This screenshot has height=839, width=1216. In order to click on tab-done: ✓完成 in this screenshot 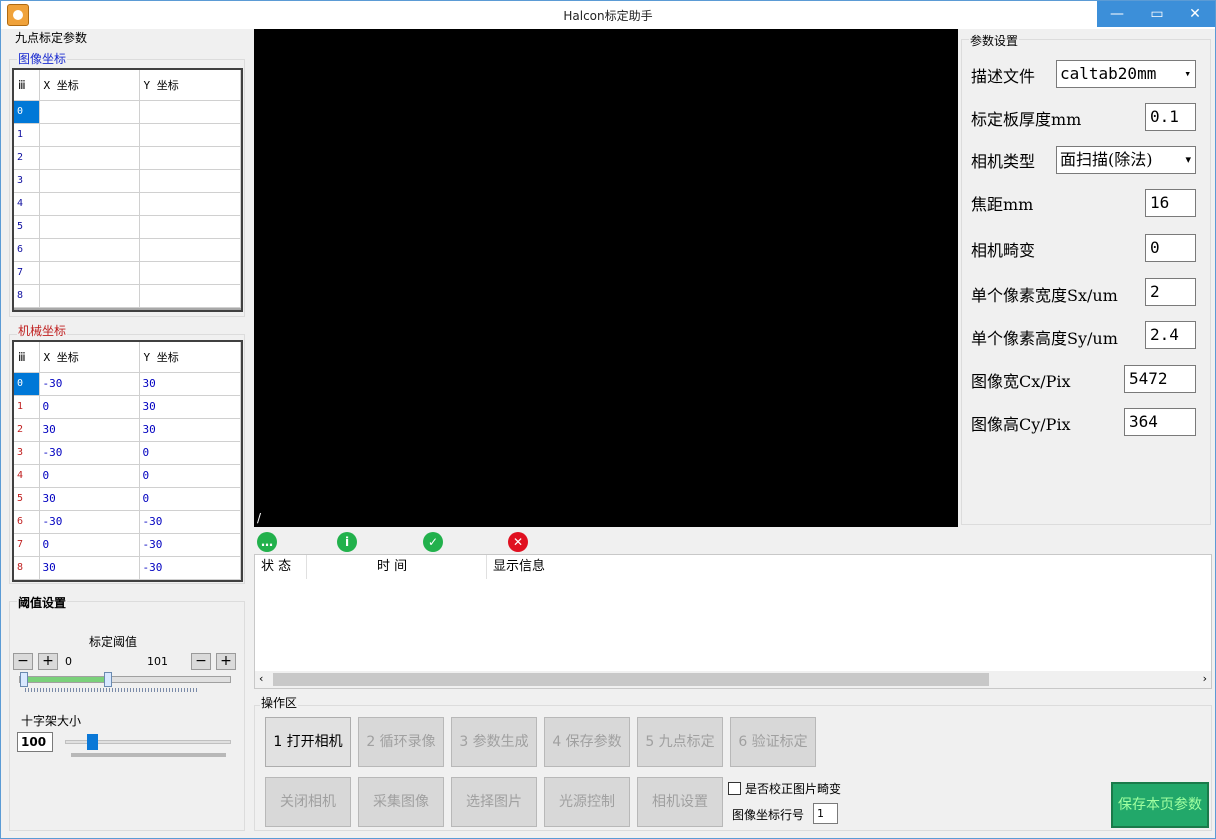, I will do `click(436, 562)`.